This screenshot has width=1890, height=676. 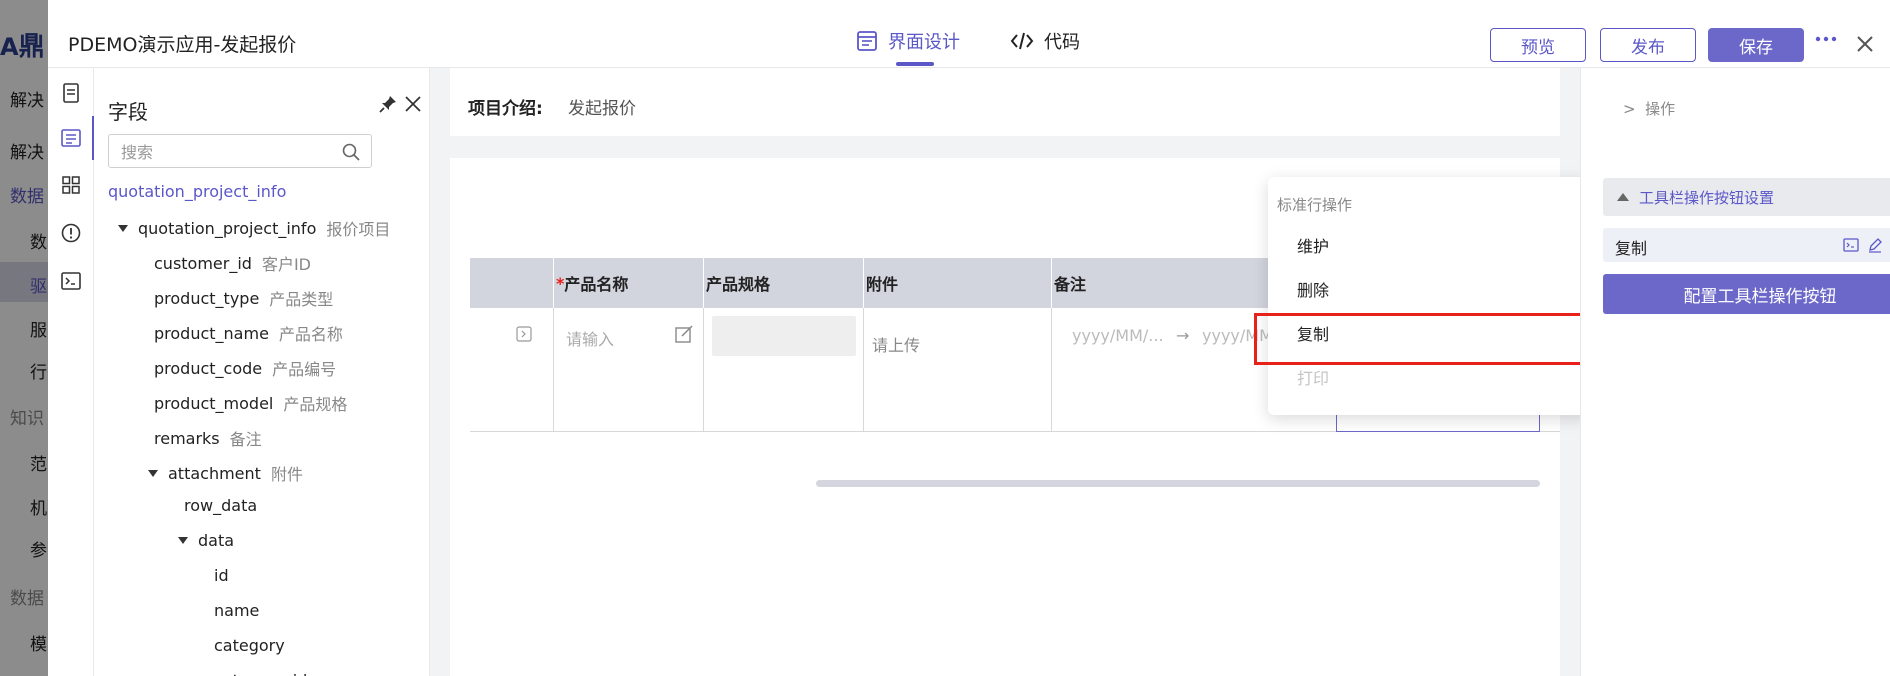 I want to click on tree-node: product_code 产品编号, so click(x=245, y=368).